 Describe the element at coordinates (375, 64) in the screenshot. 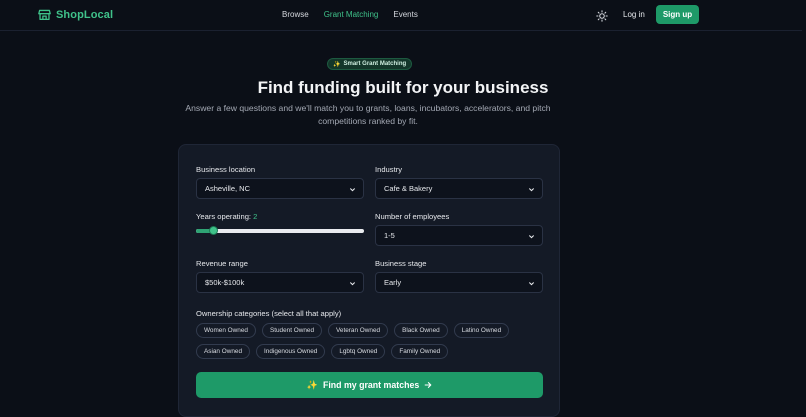

I see `badge-label: Smart Grant Matching` at that location.